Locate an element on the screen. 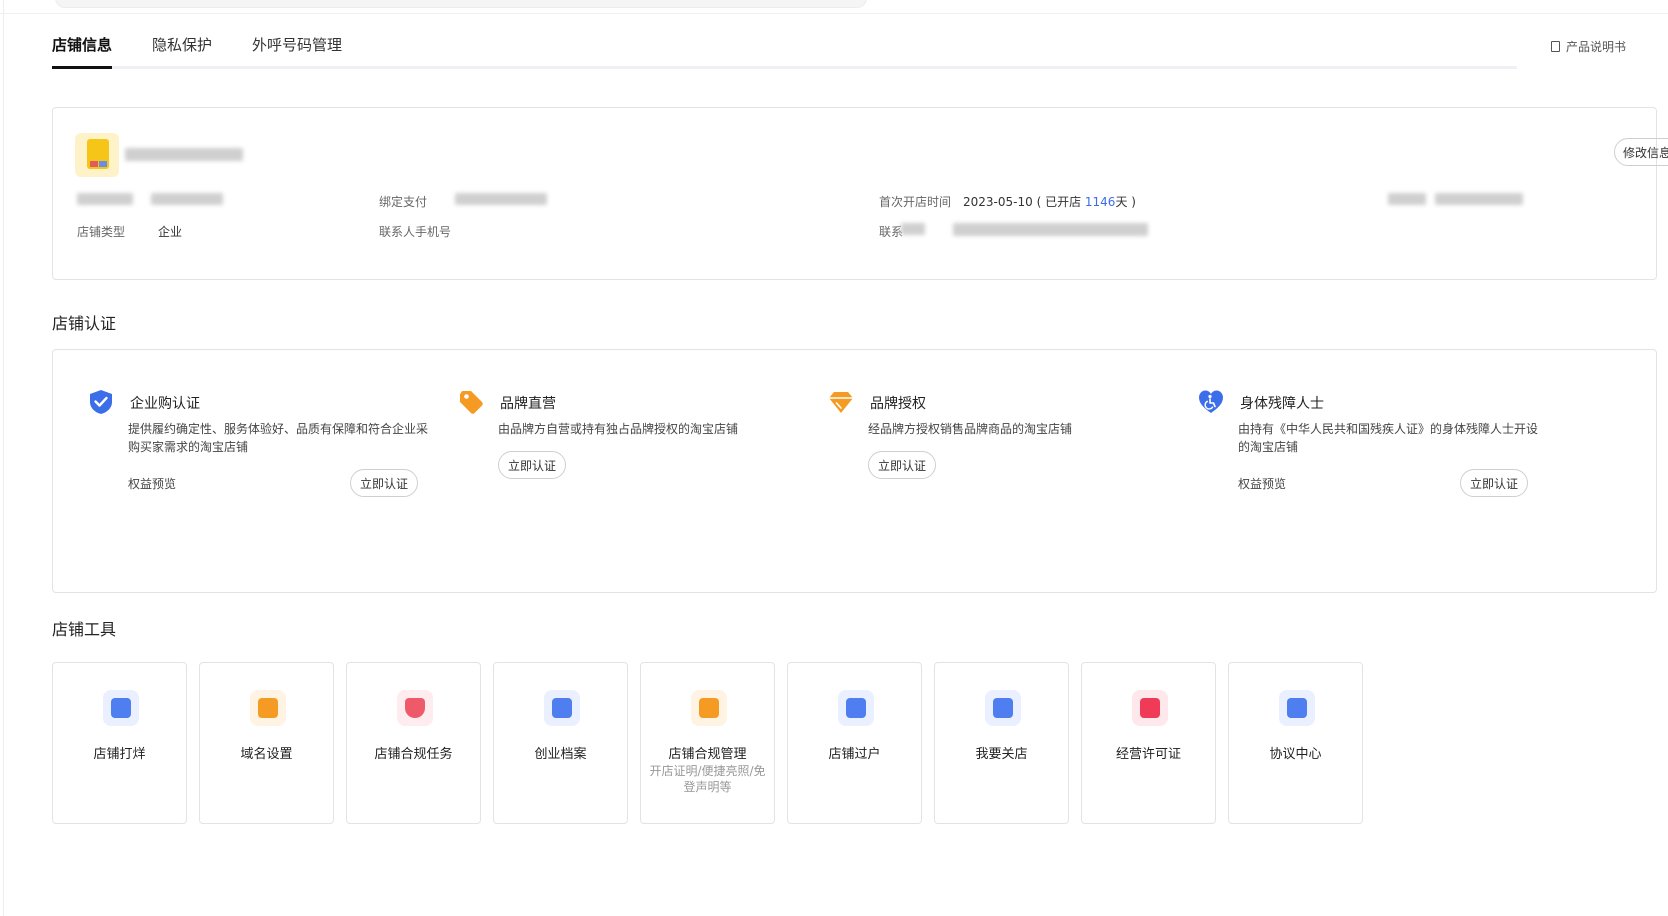 The image size is (1668, 916). compliance-shield-icon is located at coordinates (415, 708).